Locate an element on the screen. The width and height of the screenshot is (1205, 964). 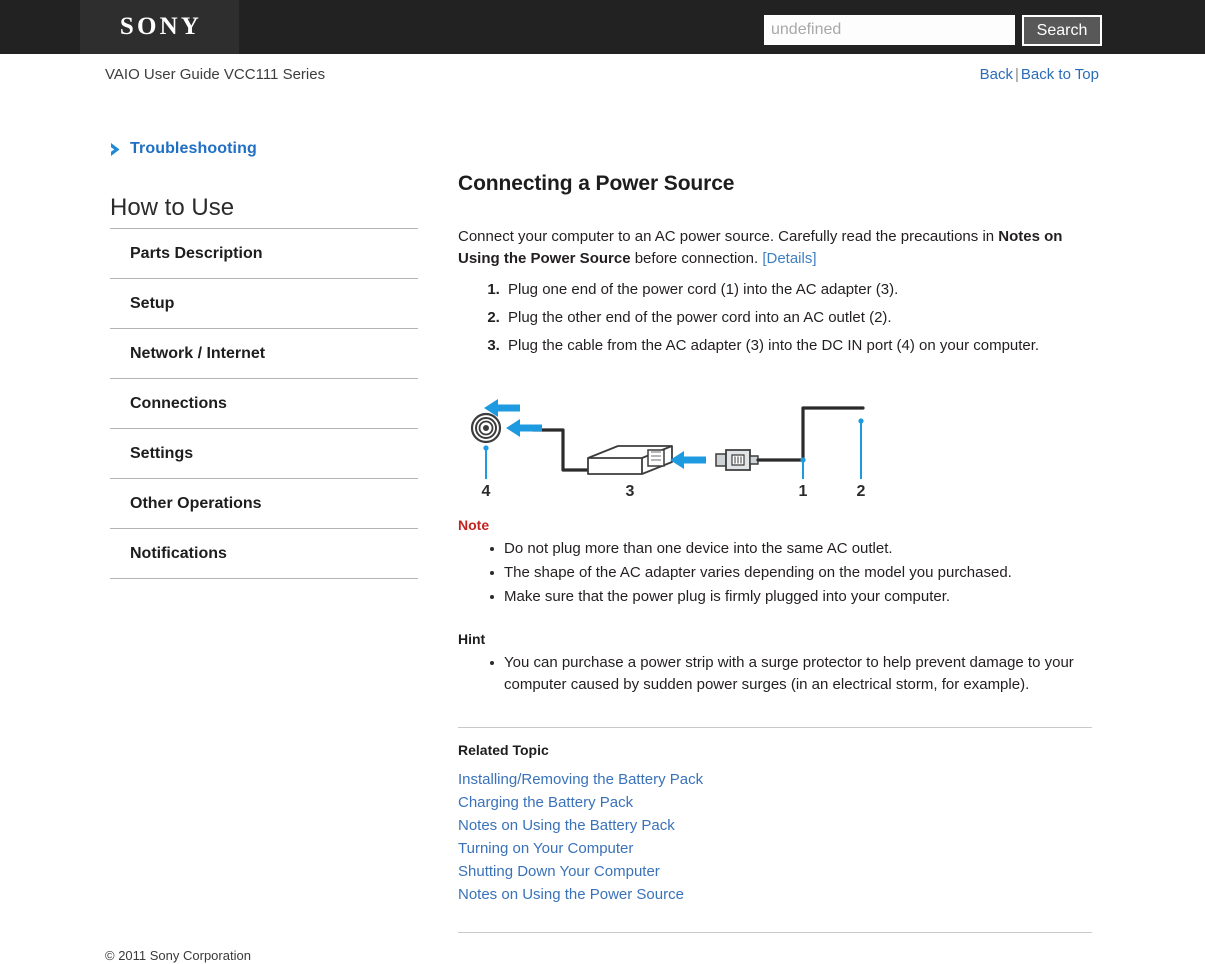
back-to-top-link: Back to Top is located at coordinates (1060, 74).